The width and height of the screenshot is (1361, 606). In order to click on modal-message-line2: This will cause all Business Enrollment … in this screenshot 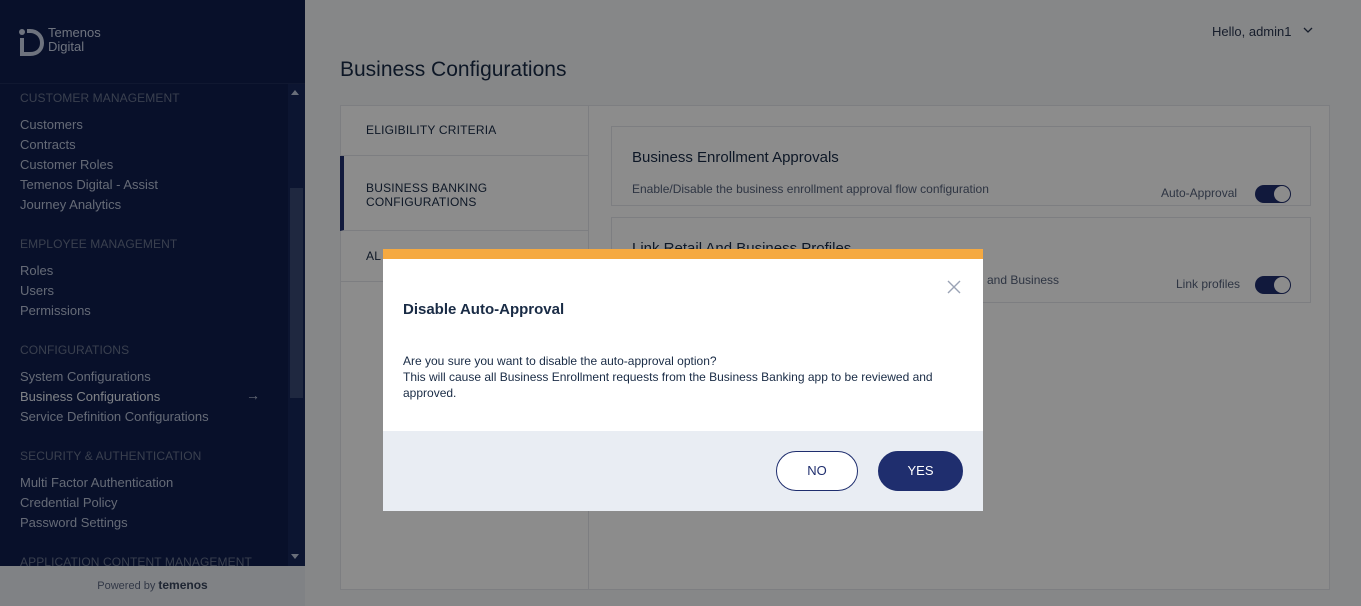, I will do `click(668, 385)`.